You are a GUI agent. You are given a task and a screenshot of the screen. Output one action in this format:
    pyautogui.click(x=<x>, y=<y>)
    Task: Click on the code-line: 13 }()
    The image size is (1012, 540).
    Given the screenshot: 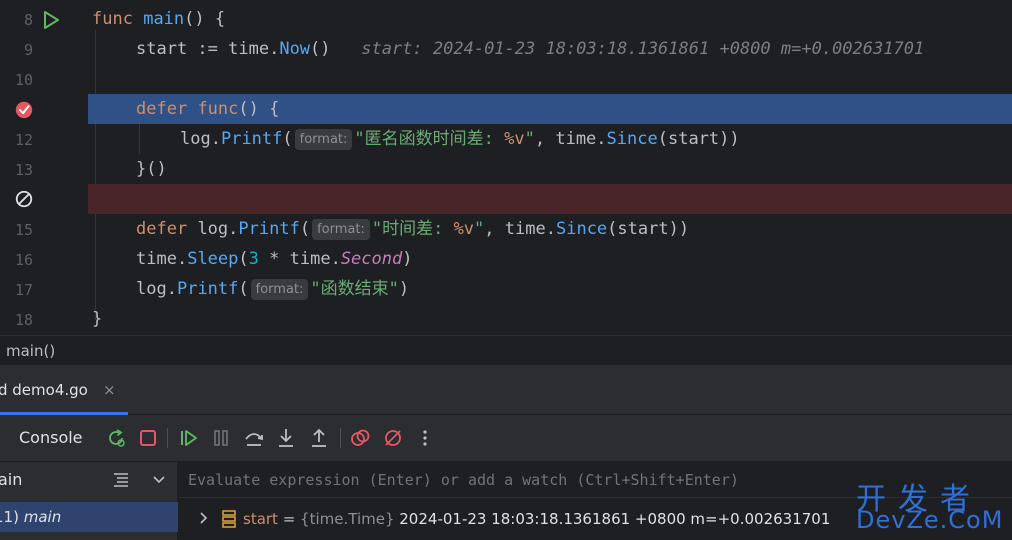 What is the action you would take?
    pyautogui.click(x=506, y=169)
    